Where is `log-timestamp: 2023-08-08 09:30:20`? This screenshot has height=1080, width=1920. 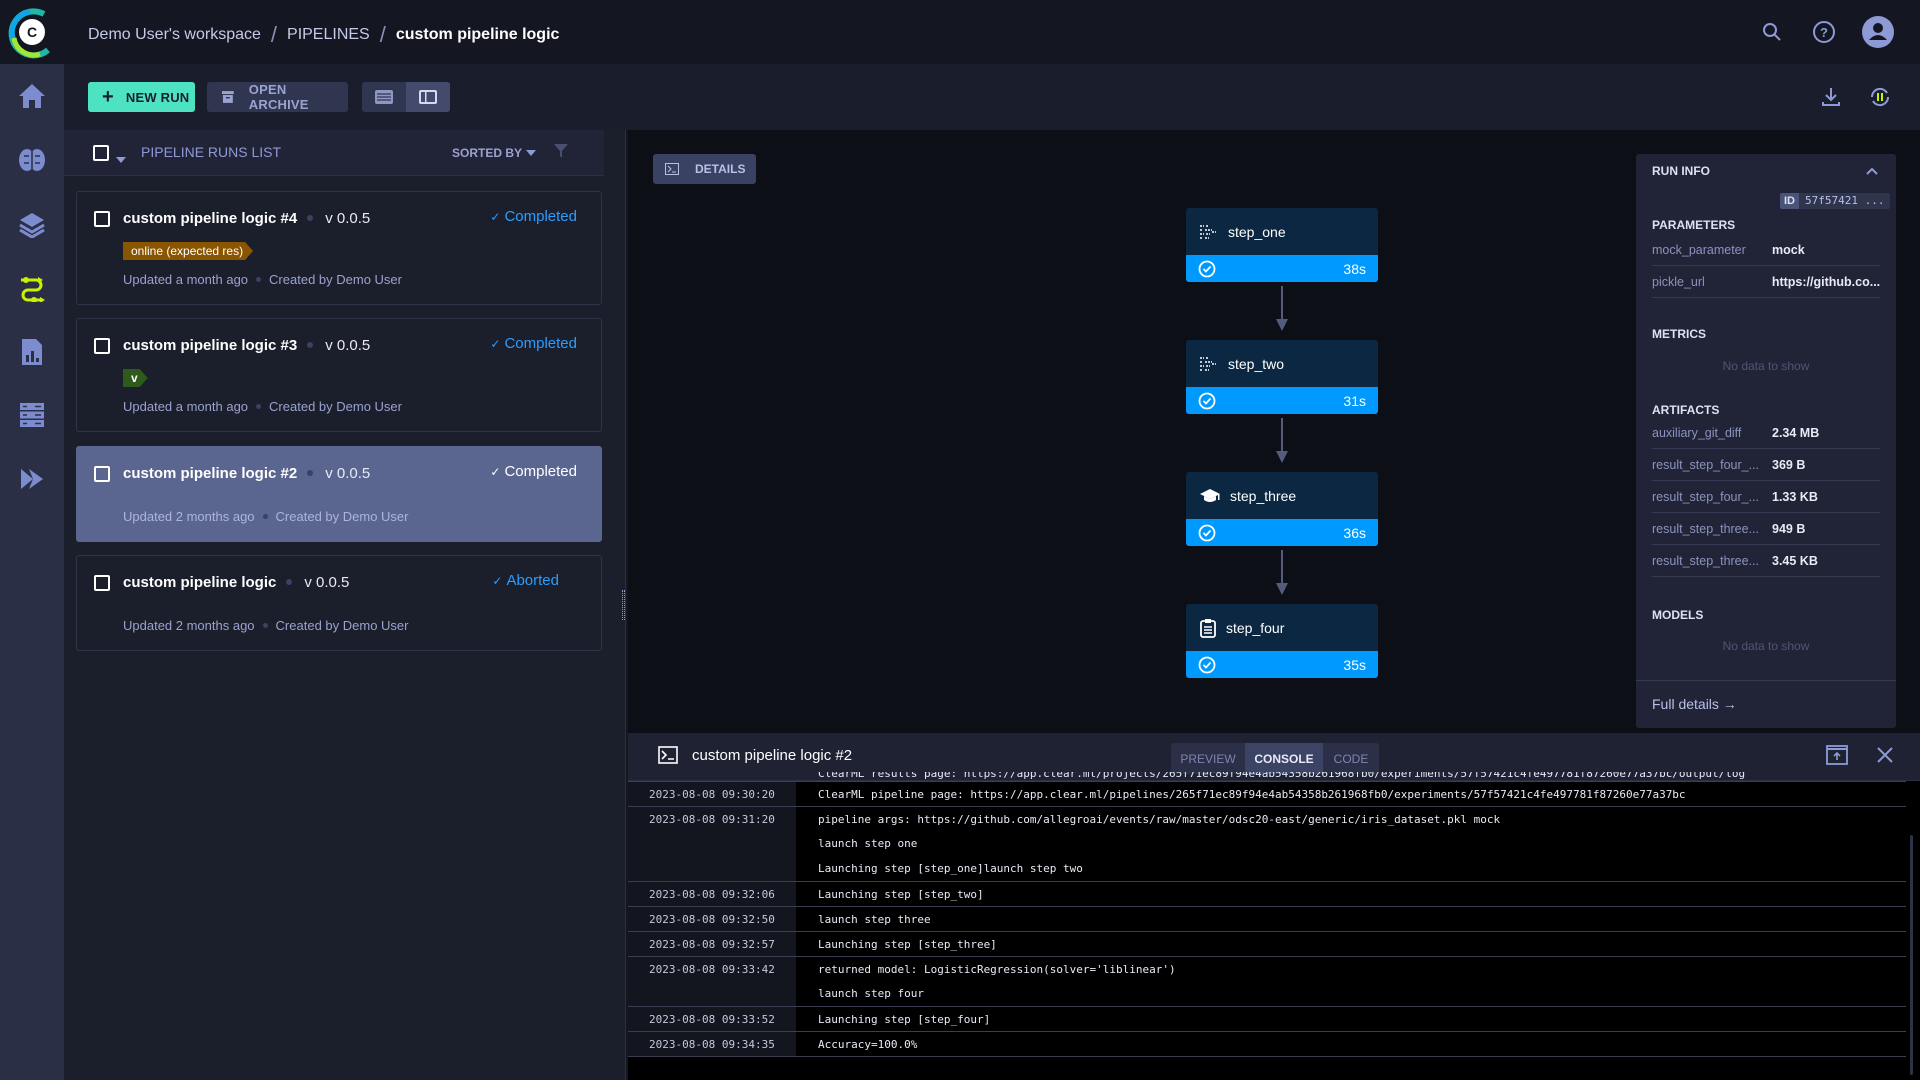
log-timestamp: 2023-08-08 09:30:20 is located at coordinates (712, 794).